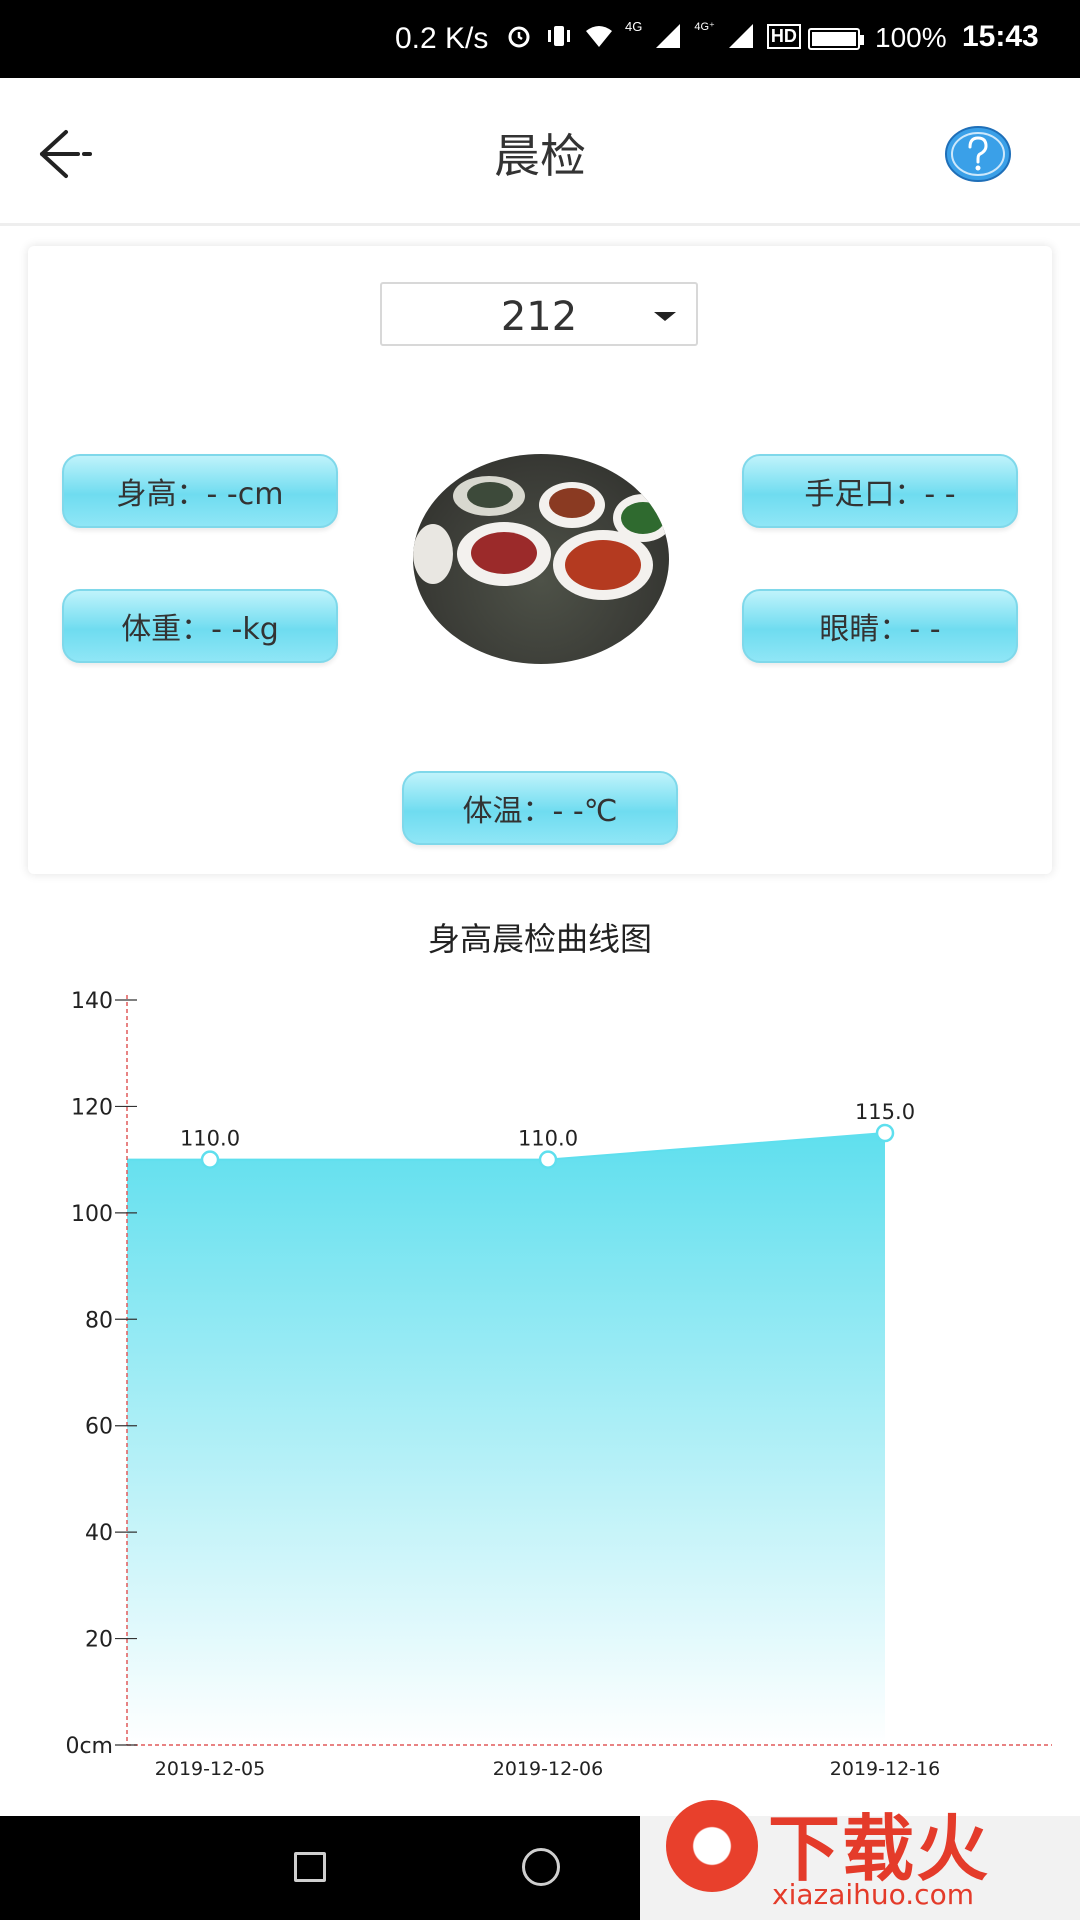 Image resolution: width=1080 pixels, height=1920 pixels. I want to click on status-icons: 4G 4G⁺ HD, so click(653, 34).